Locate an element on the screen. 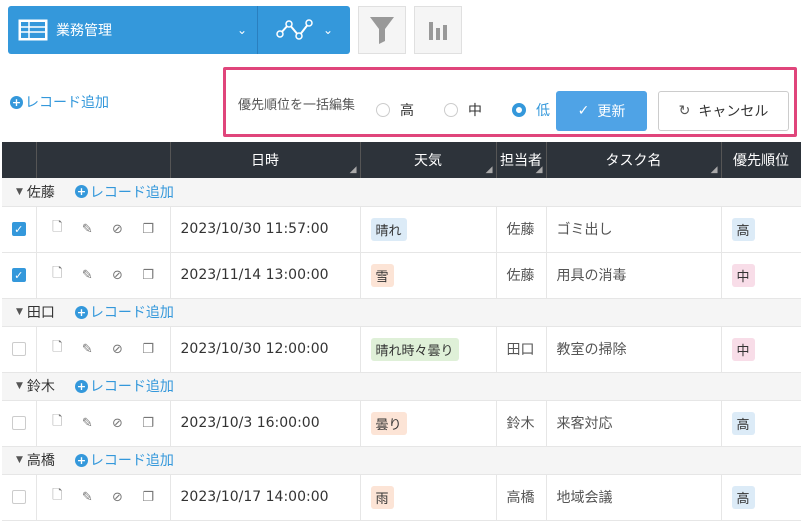  cell-datetime: 2023/10/30 11:57:00 is located at coordinates (265, 229).